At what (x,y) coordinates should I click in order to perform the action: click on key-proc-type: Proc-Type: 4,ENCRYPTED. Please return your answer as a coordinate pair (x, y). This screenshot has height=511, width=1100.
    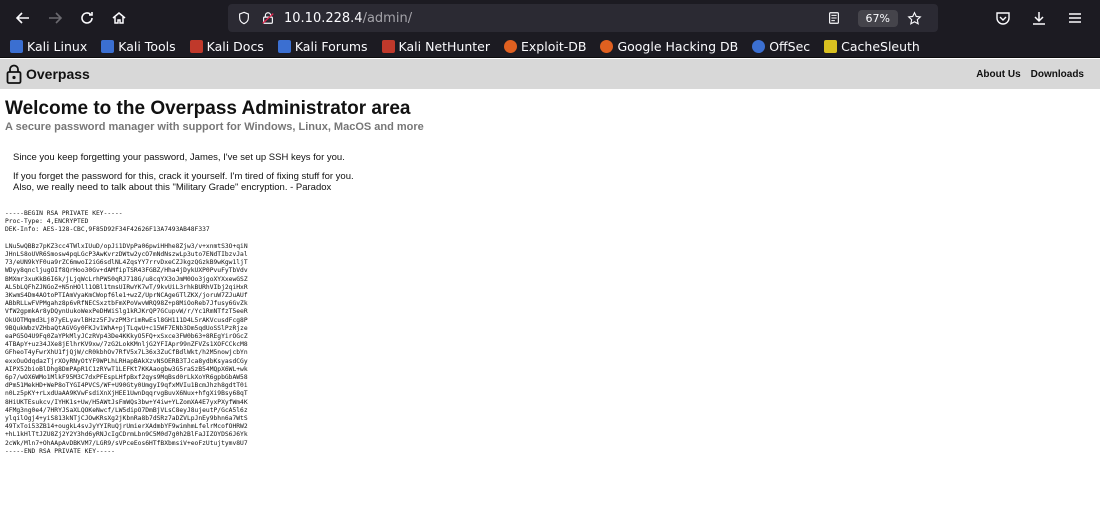
    Looking at the image, I should click on (47, 222).